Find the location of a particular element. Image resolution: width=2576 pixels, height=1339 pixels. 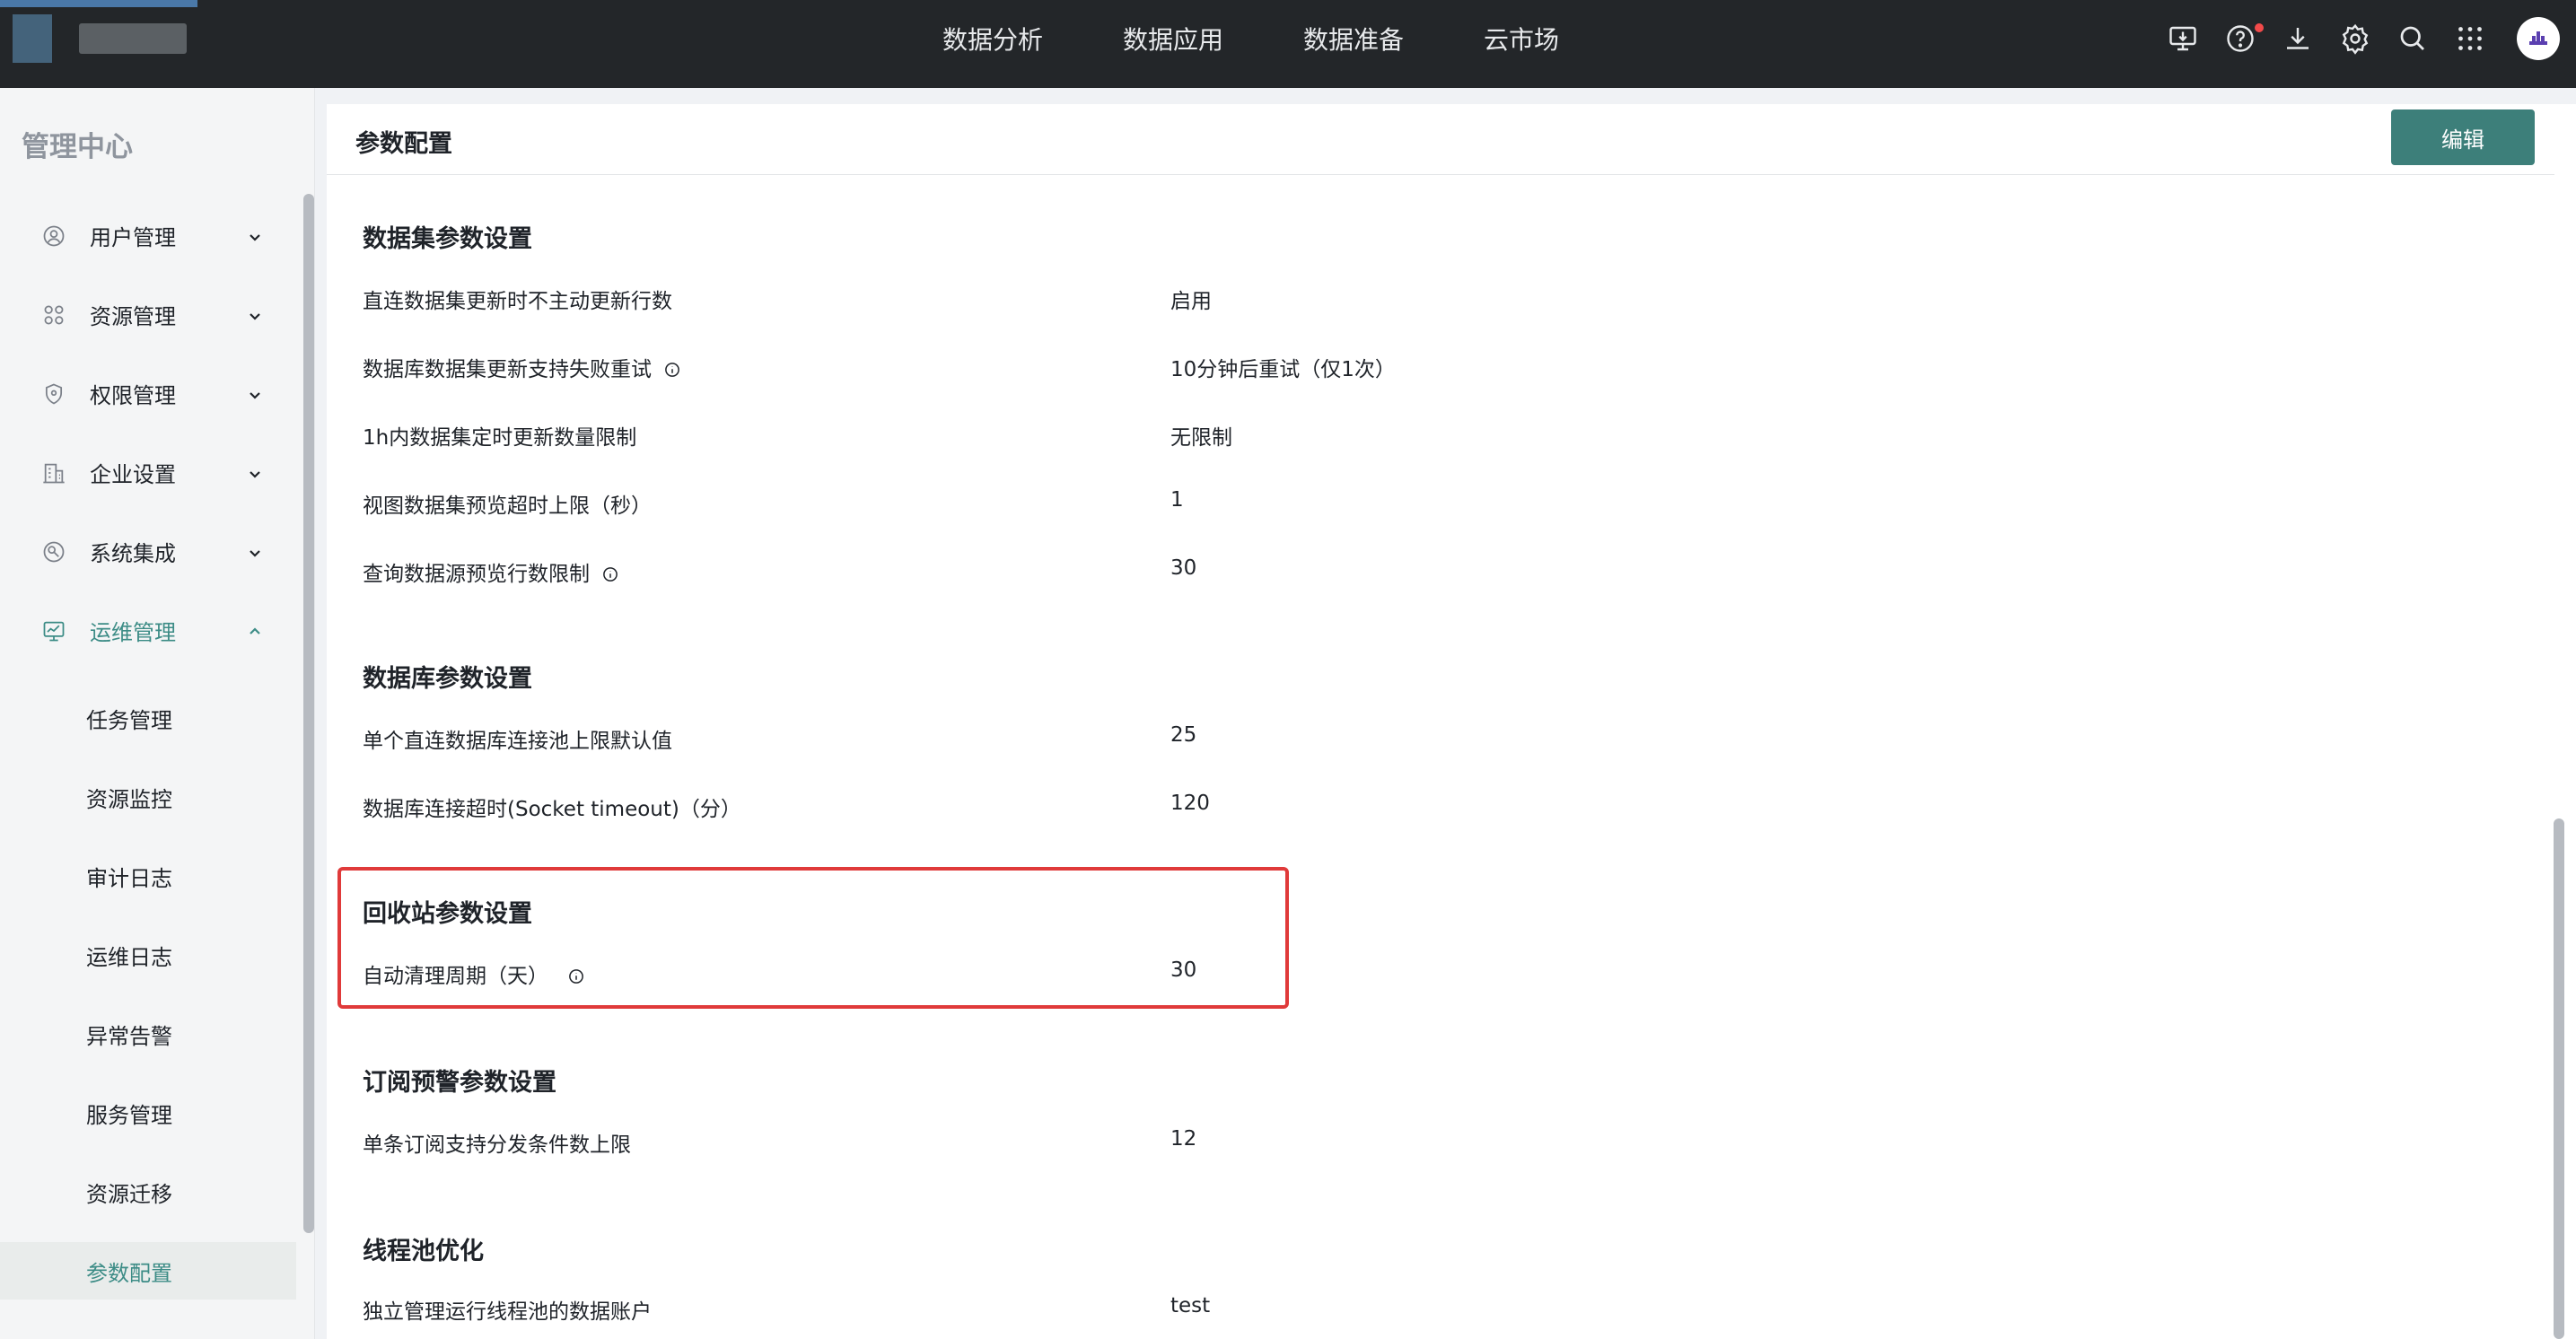

edit-button: 编辑 is located at coordinates (2463, 137).